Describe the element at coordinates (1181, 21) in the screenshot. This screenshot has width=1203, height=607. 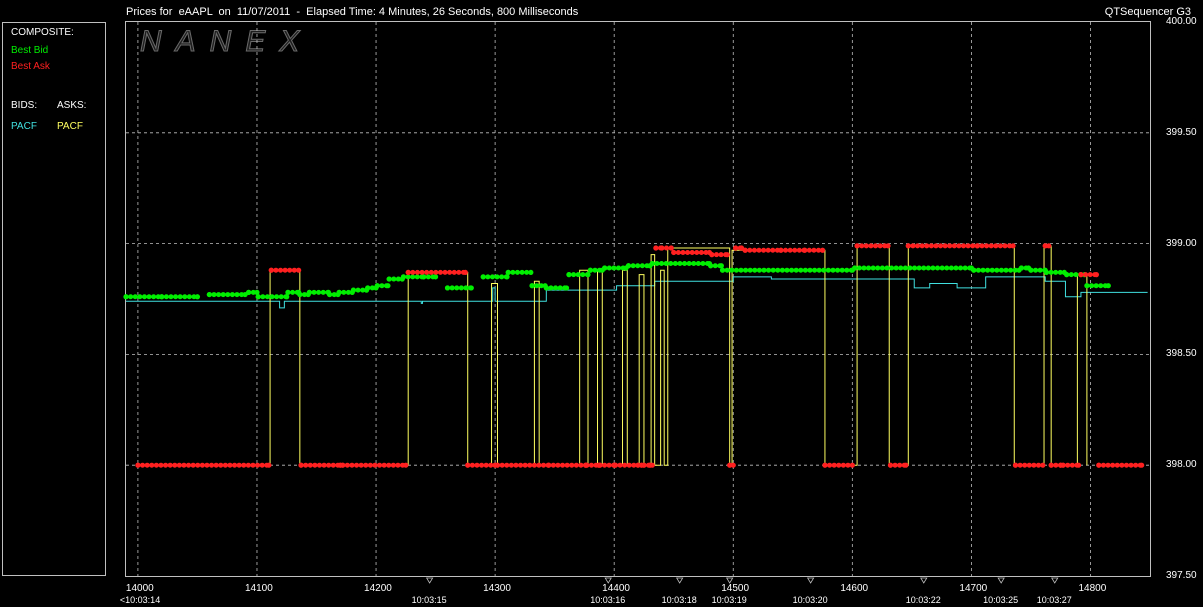
I see `y-tick-label: 400.00` at that location.